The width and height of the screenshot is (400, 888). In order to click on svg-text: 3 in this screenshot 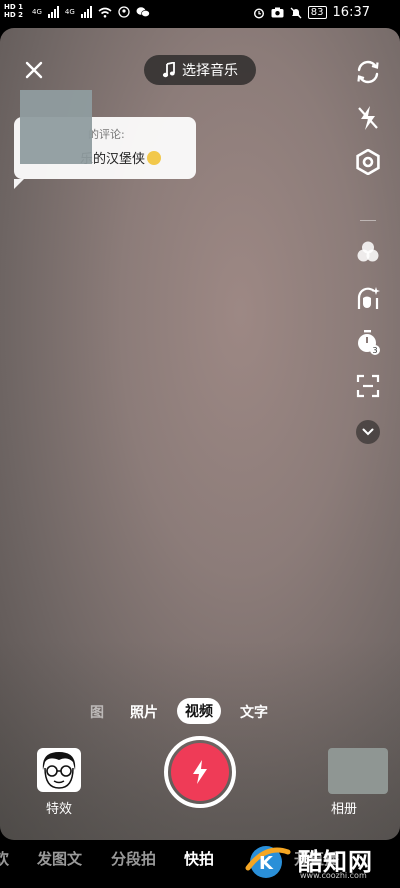, I will do `click(374, 350)`.